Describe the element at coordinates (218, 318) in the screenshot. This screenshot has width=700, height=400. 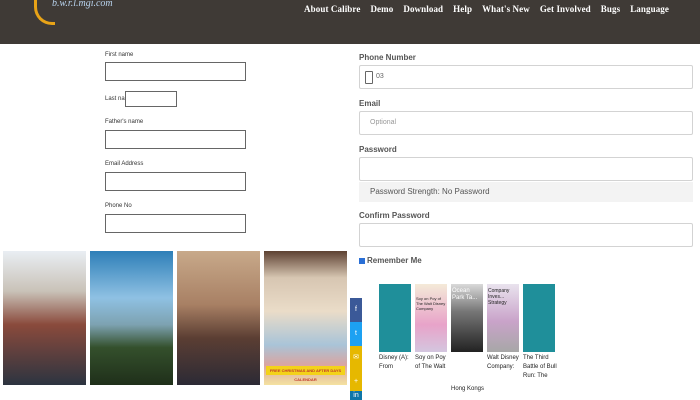
I see `students-laptop-photo` at that location.